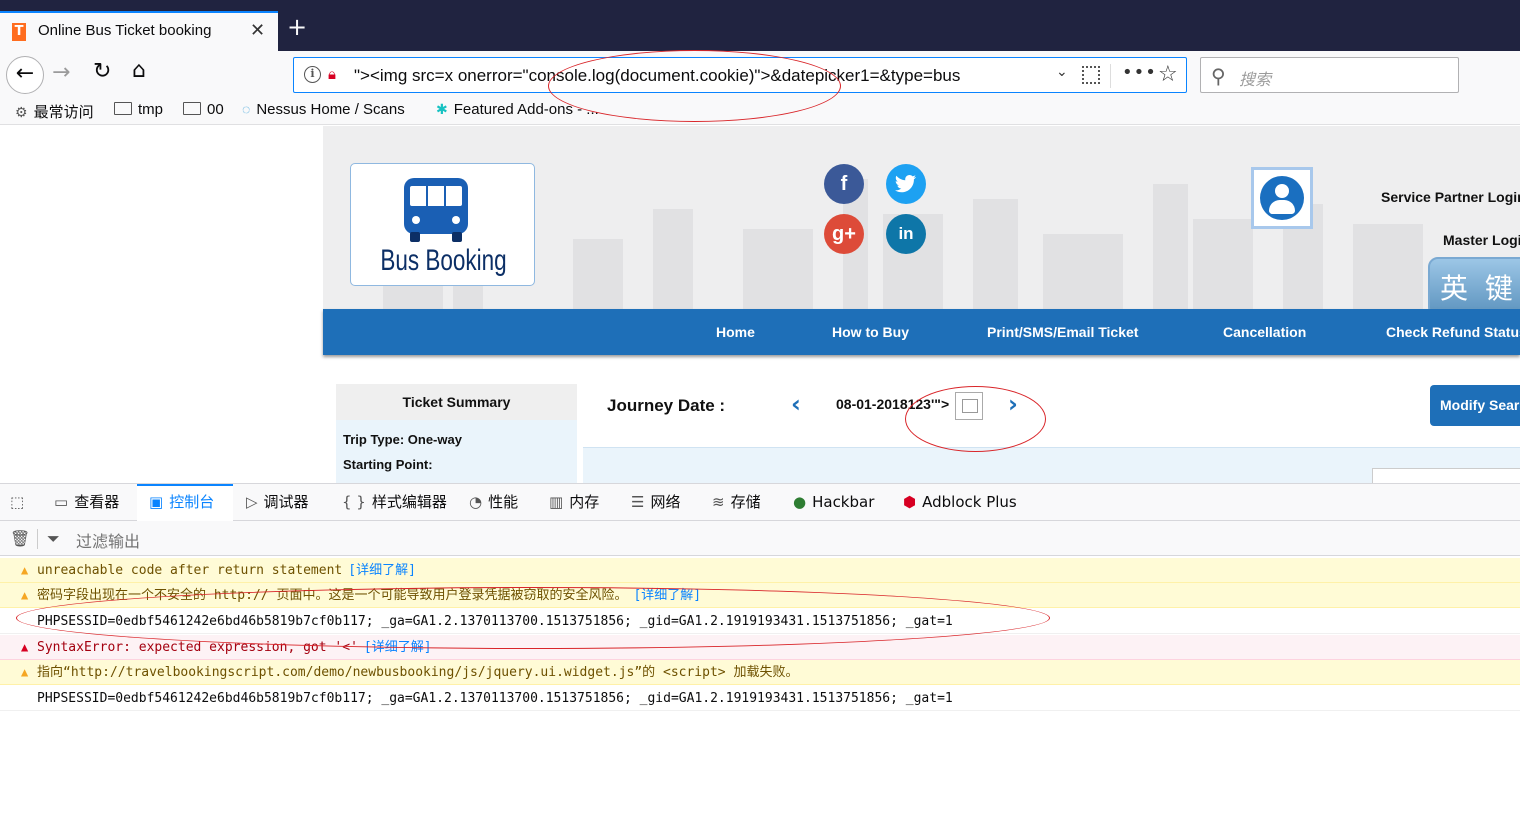 The height and width of the screenshot is (817, 1520). Describe the element at coordinates (1139, 72) in the screenshot. I see `page-actions-icon: •••` at that location.